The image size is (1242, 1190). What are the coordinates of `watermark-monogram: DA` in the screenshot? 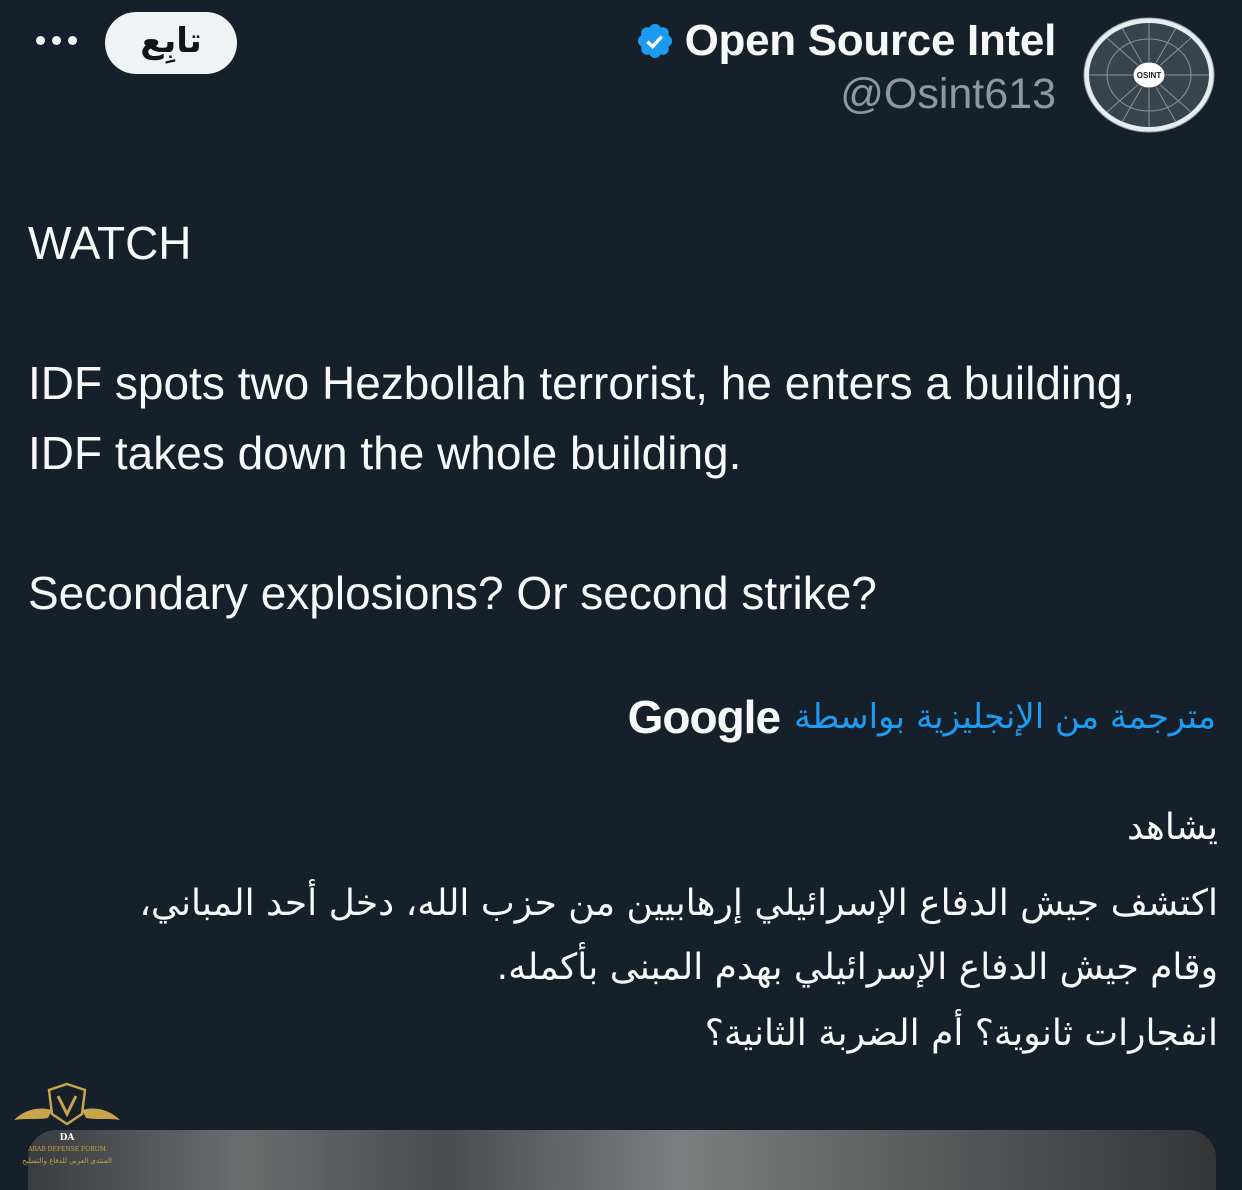 It's located at (68, 1138).